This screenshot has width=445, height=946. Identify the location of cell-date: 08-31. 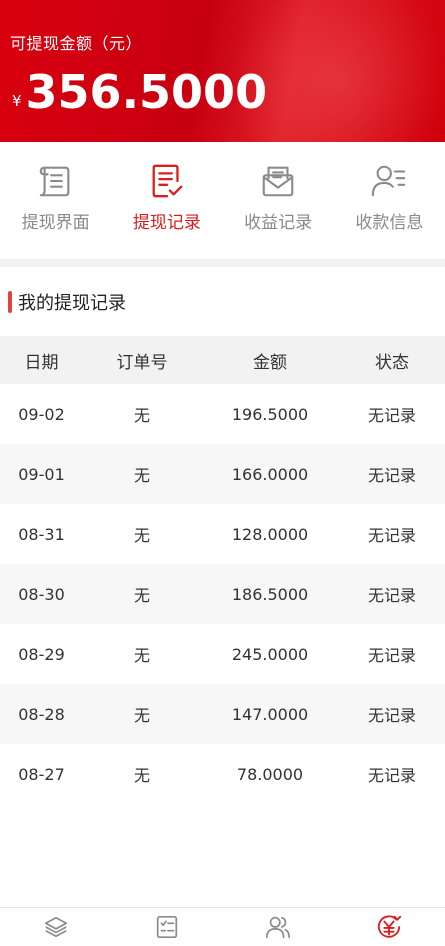
(41, 534).